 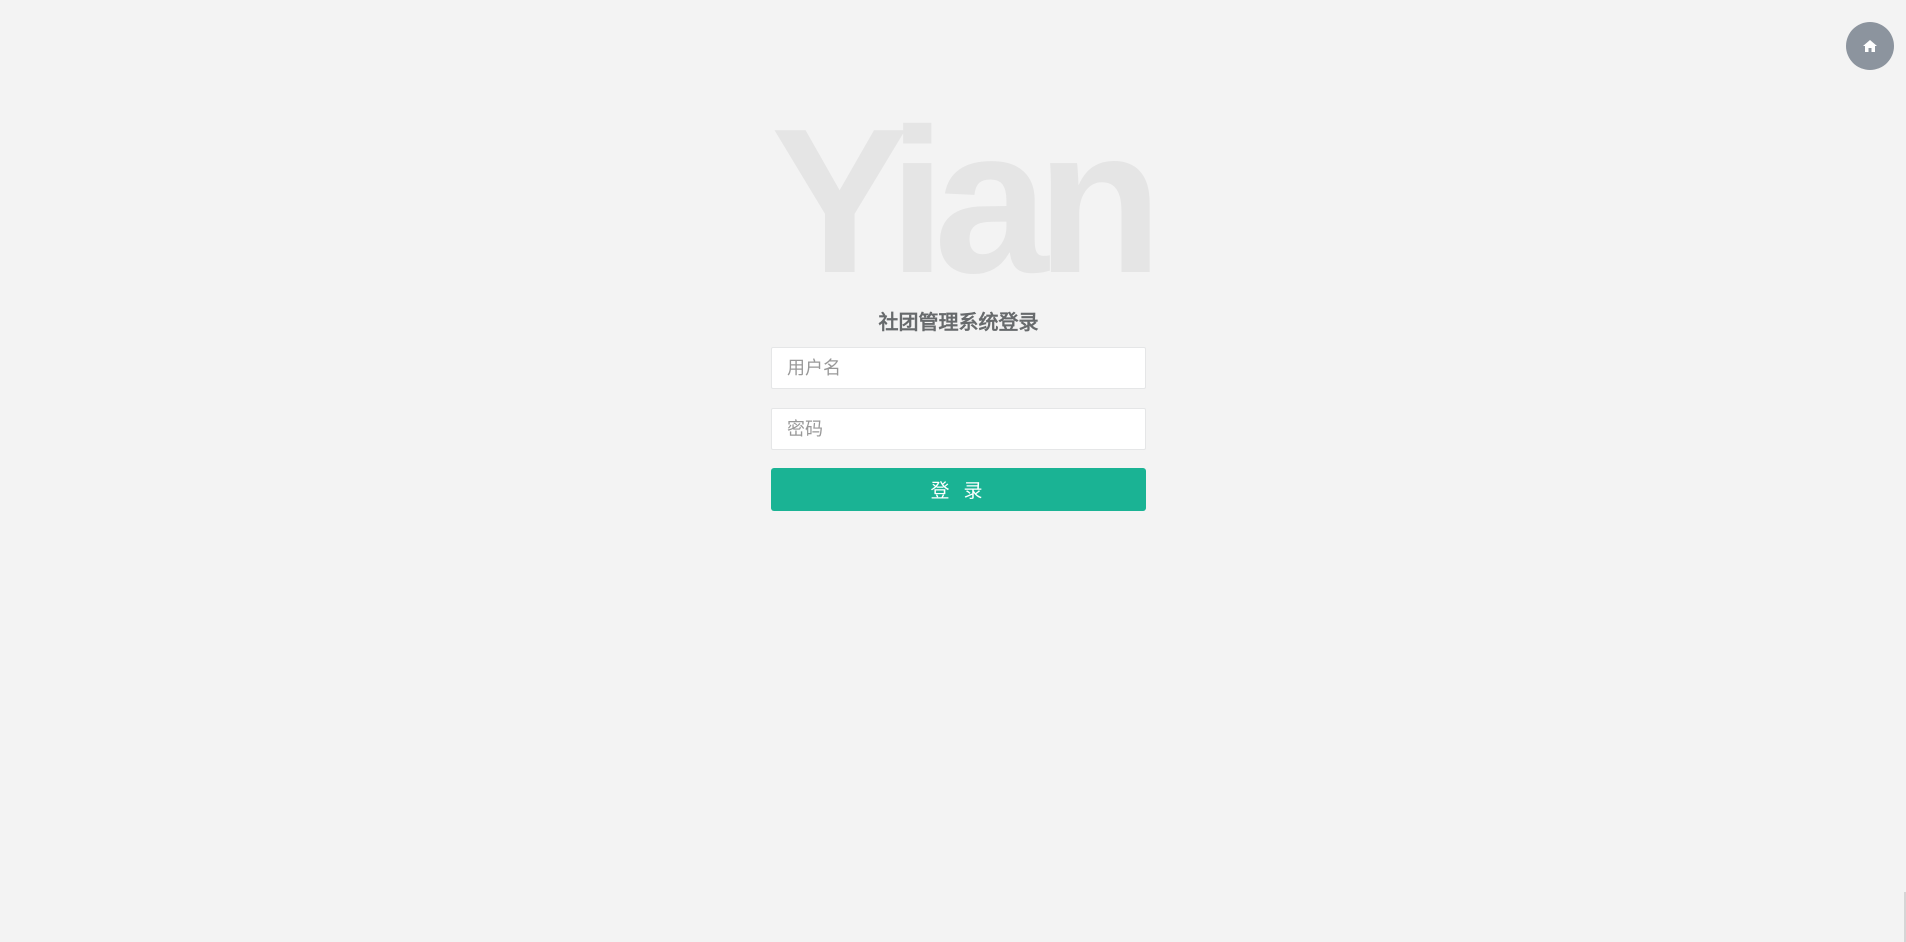 I want to click on login-title: 社团管理系统登录, so click(x=958, y=322).